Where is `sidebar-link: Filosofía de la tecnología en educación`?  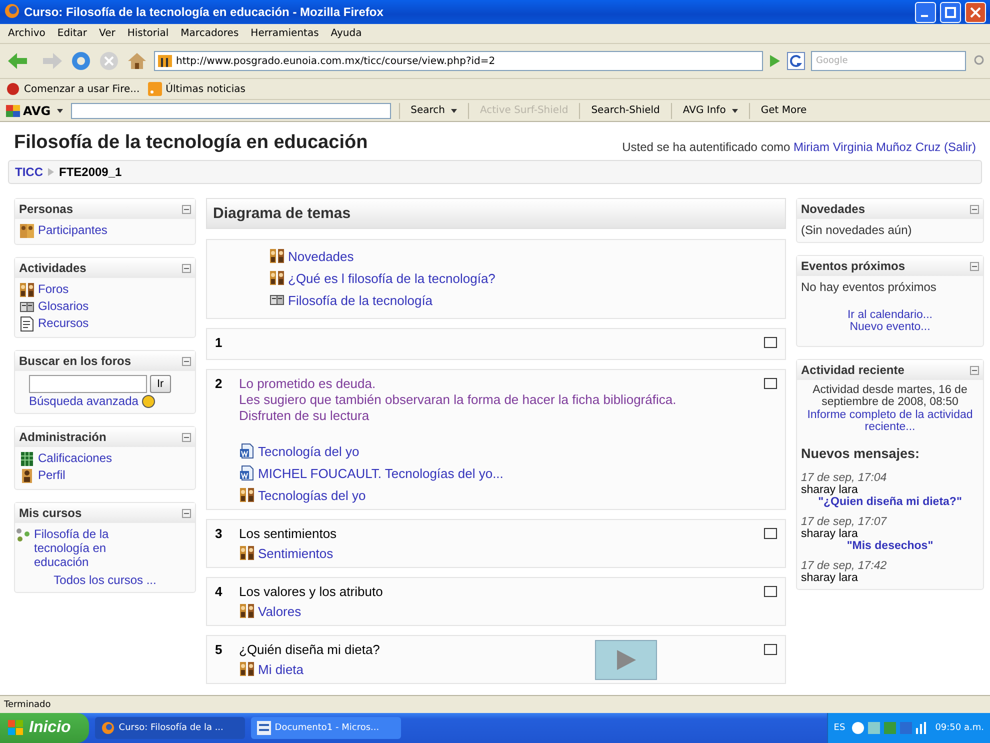 sidebar-link: Filosofía de la tecnología en educación is located at coordinates (112, 548).